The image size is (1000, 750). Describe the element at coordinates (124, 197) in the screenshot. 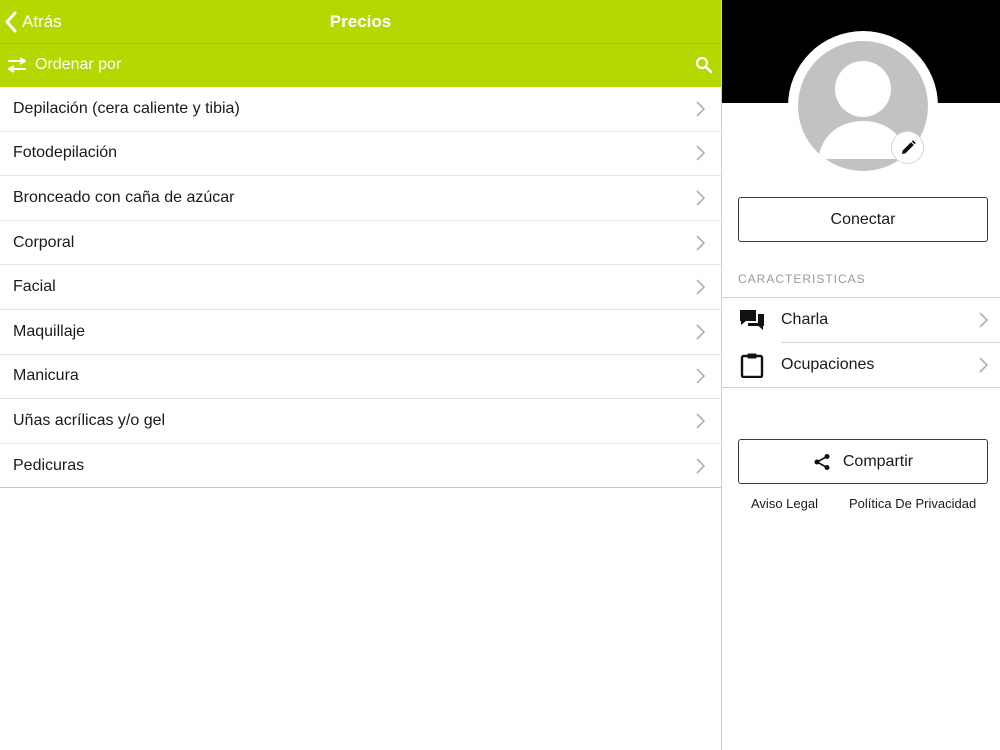

I see `category-label: Bronceado con caña de azúcar` at that location.